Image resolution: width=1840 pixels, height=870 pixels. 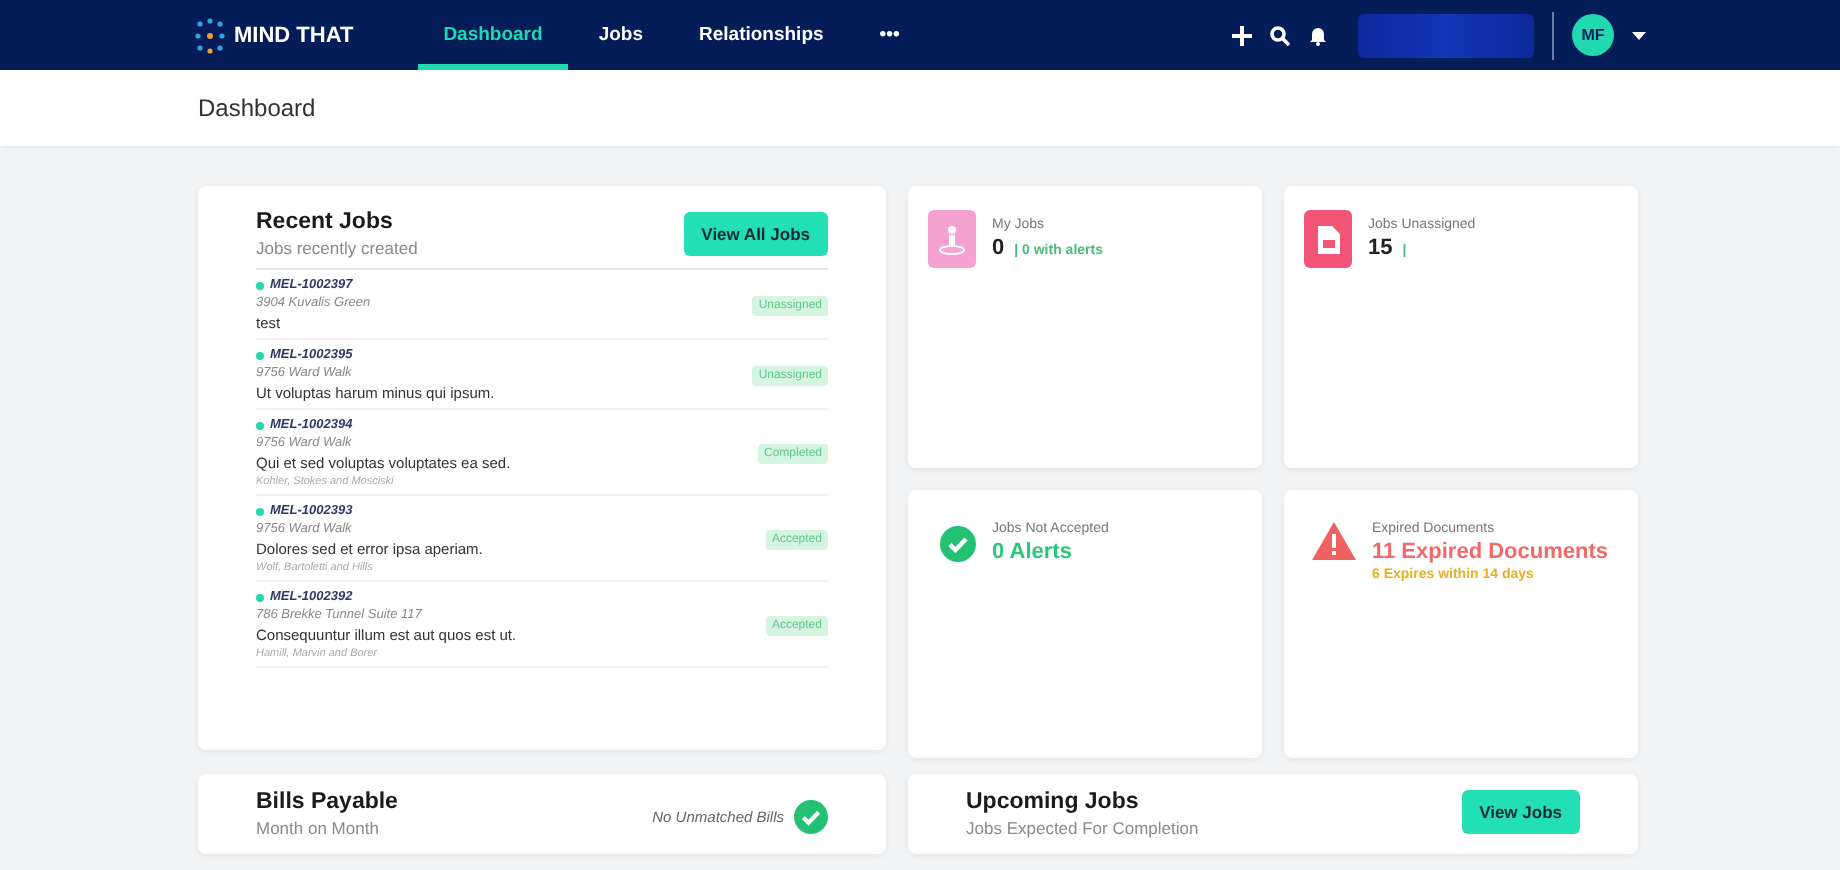 What do you see at coordinates (889, 35) in the screenshot?
I see `nav-tab: •••` at bounding box center [889, 35].